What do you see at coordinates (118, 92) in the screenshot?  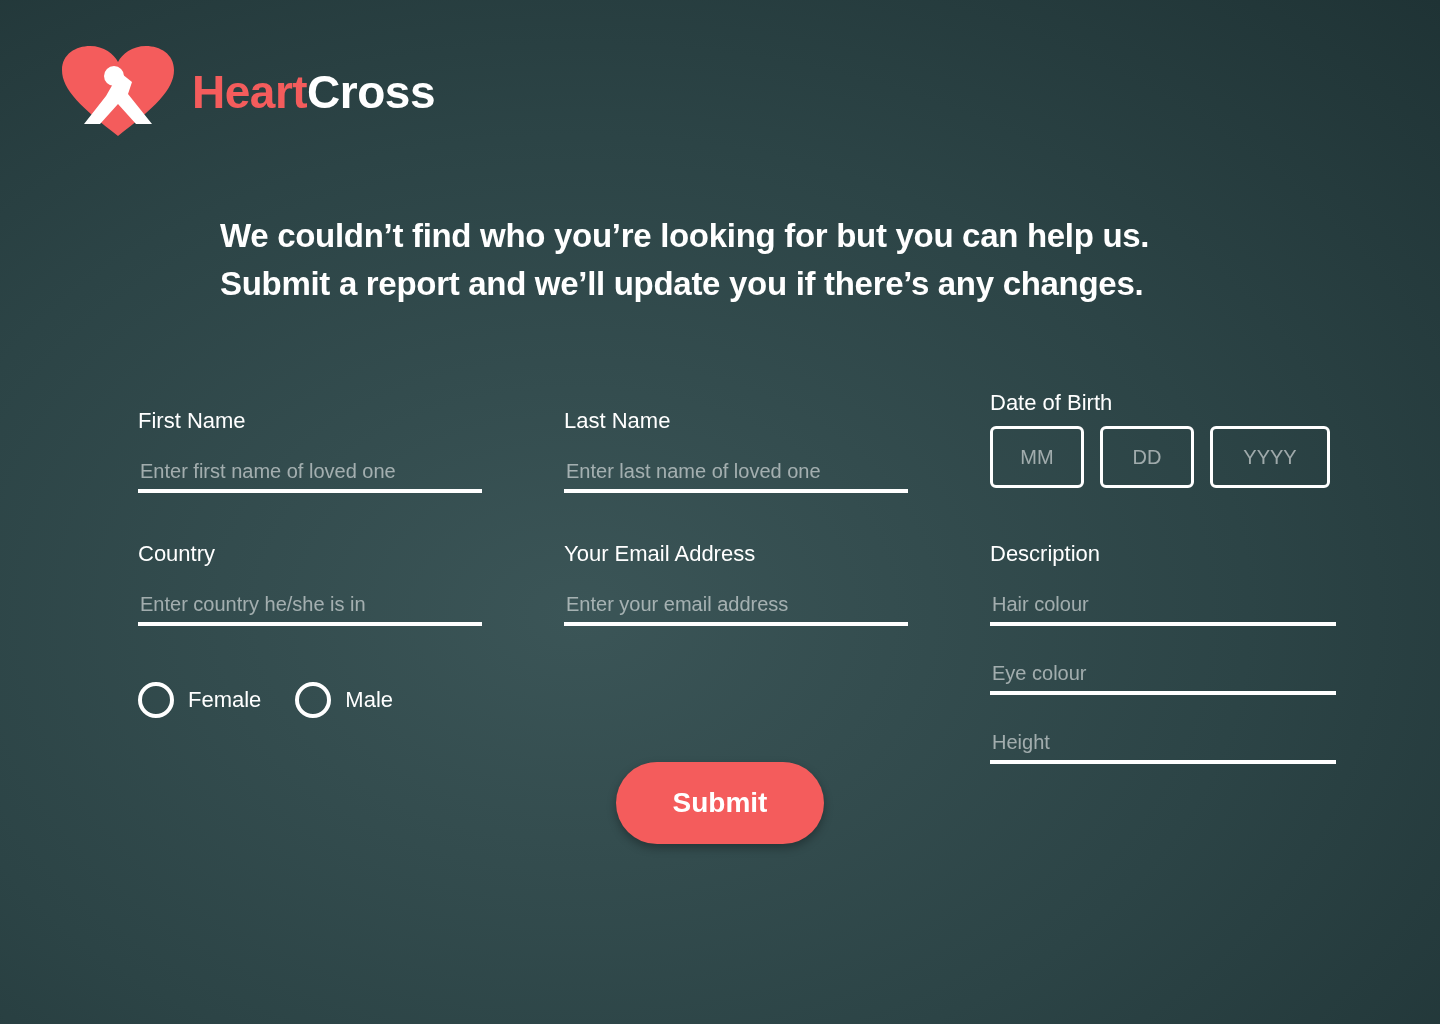 I see `heart-logo-icon` at bounding box center [118, 92].